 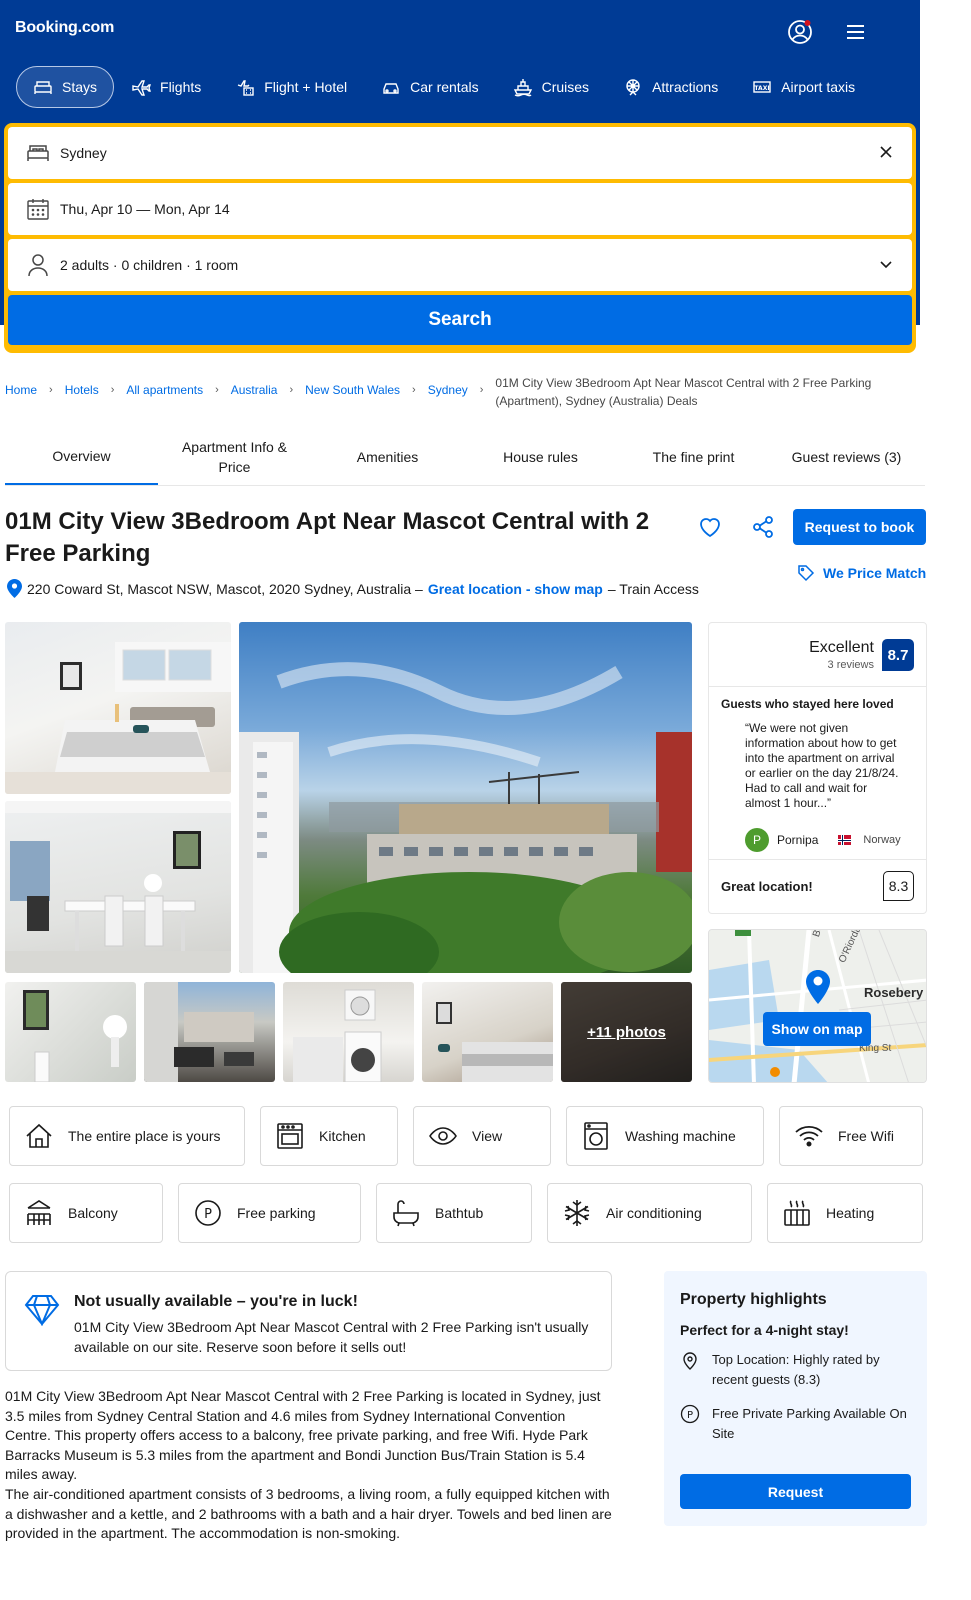 I want to click on breadcrumb-link: Home, so click(x=21, y=390).